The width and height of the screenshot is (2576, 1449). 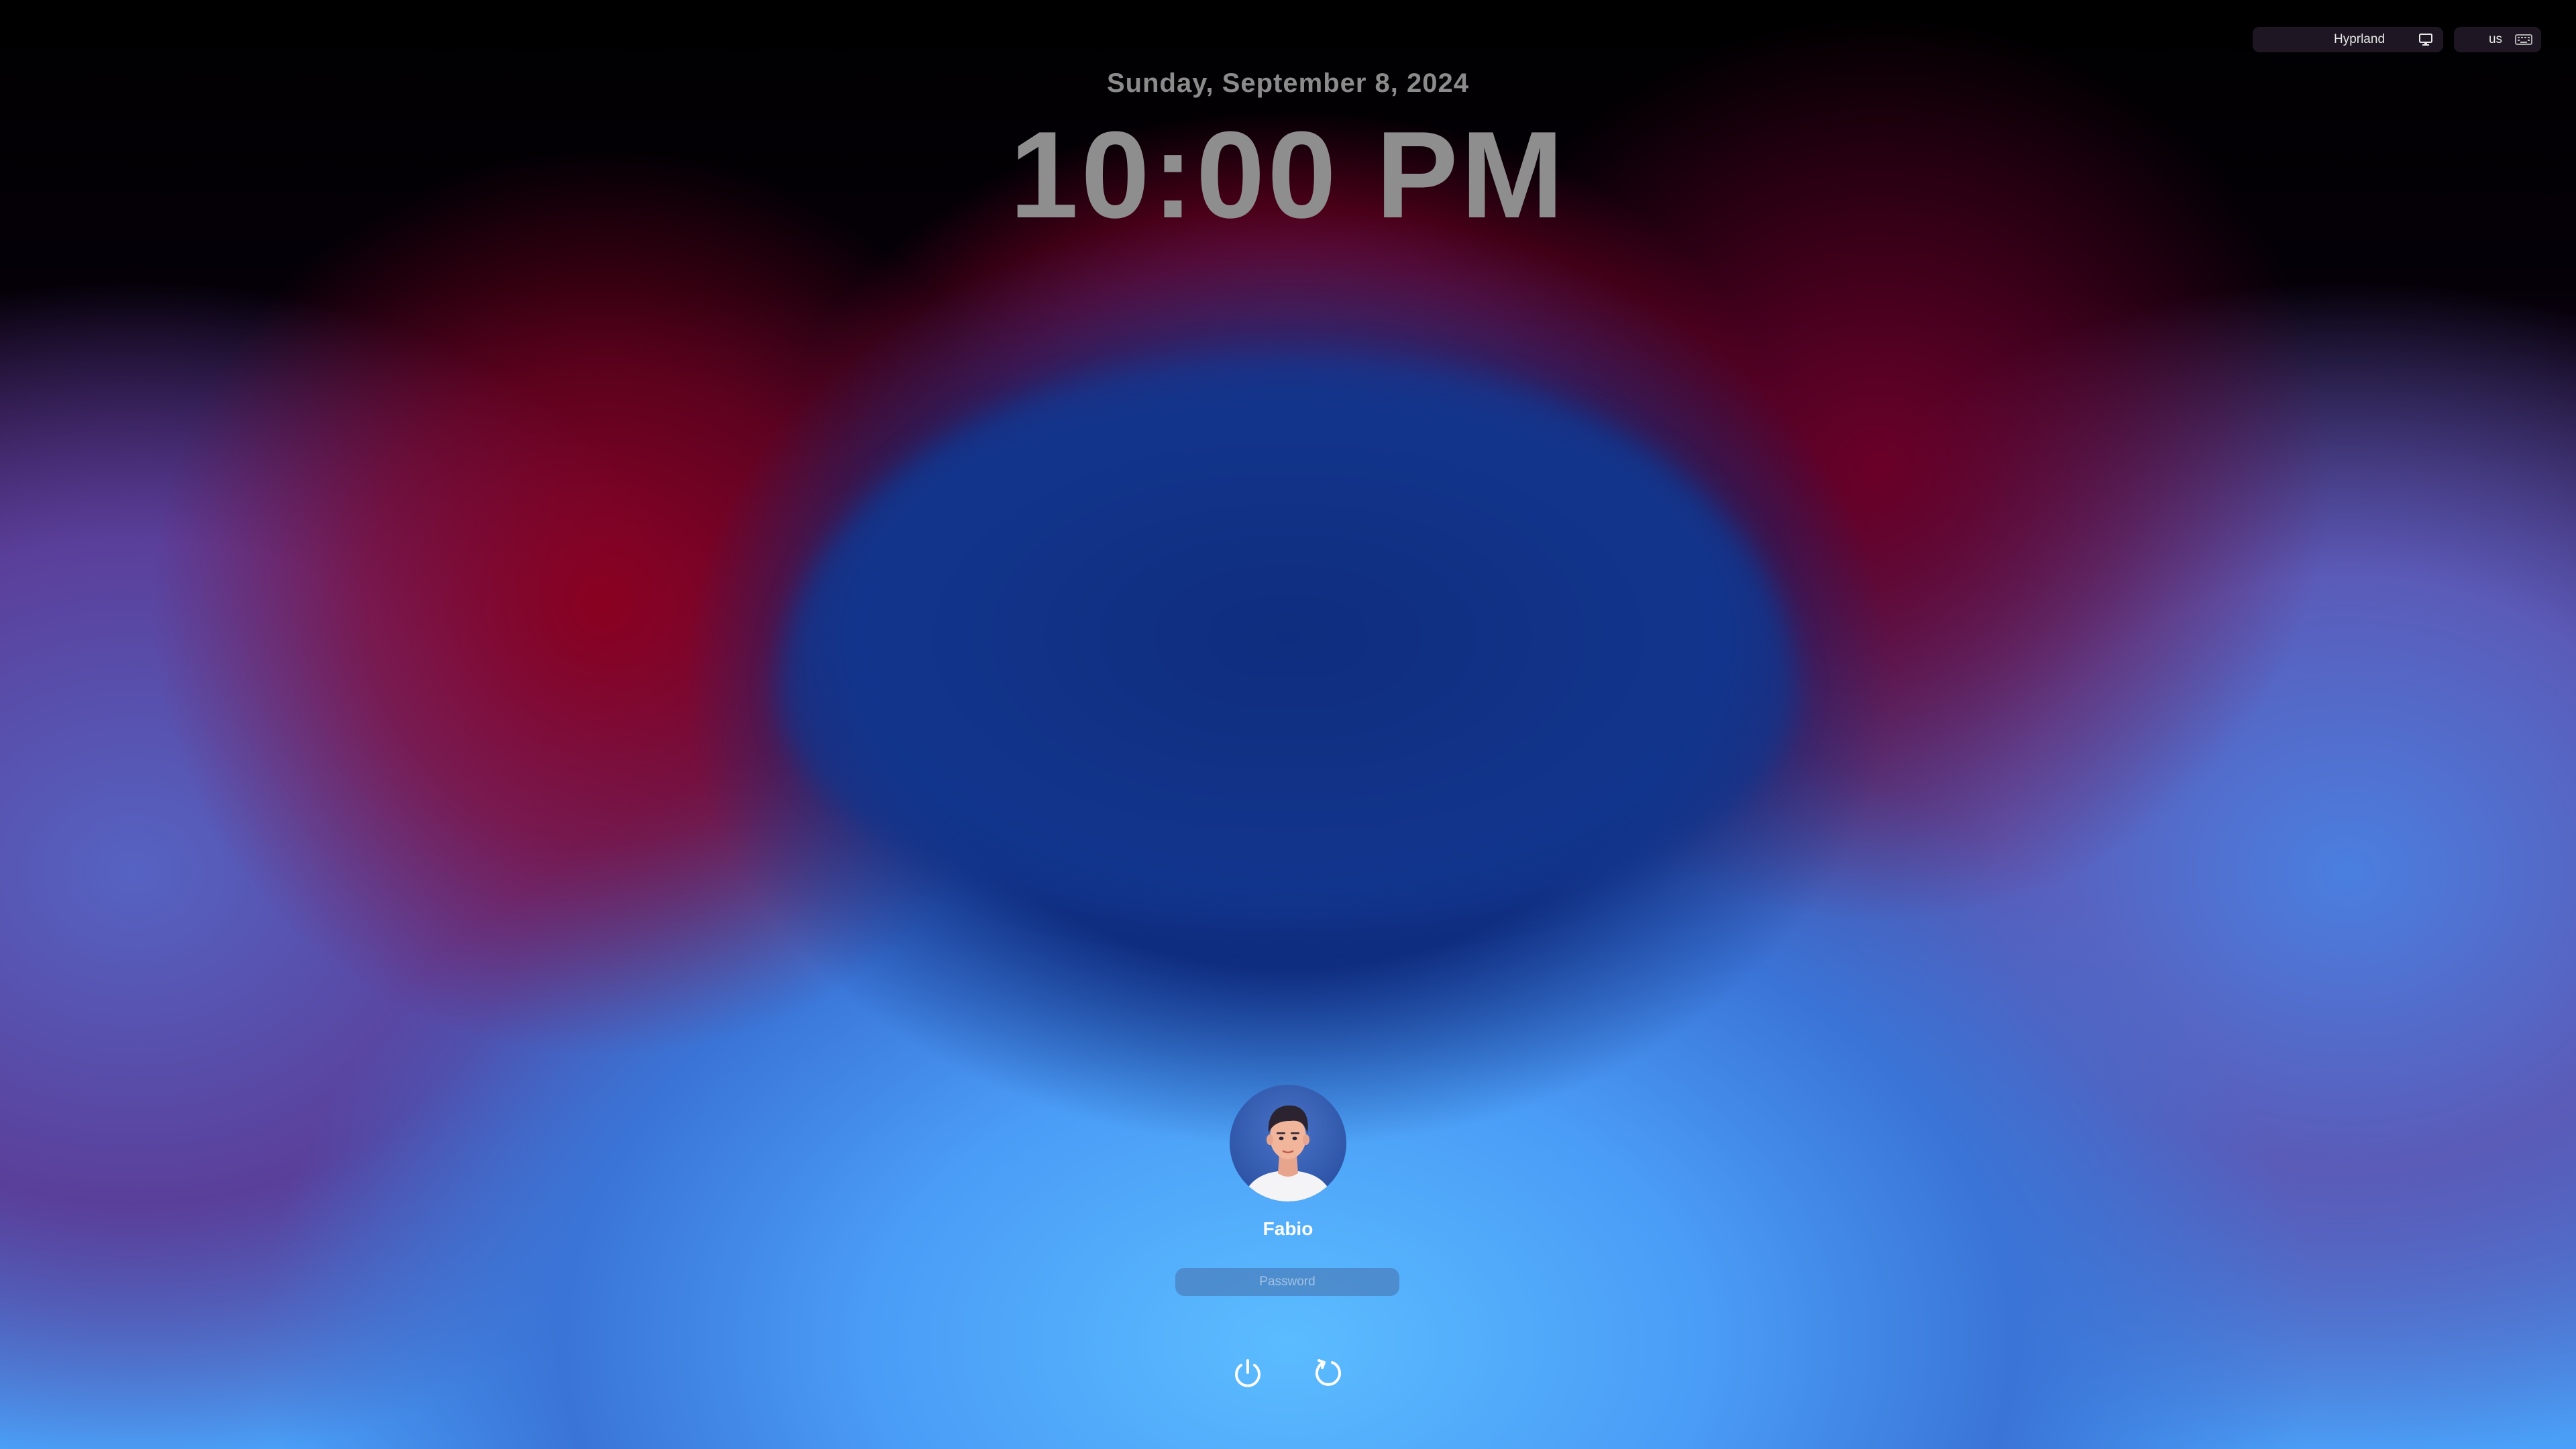 I want to click on reboot-icon, so click(x=1328, y=1372).